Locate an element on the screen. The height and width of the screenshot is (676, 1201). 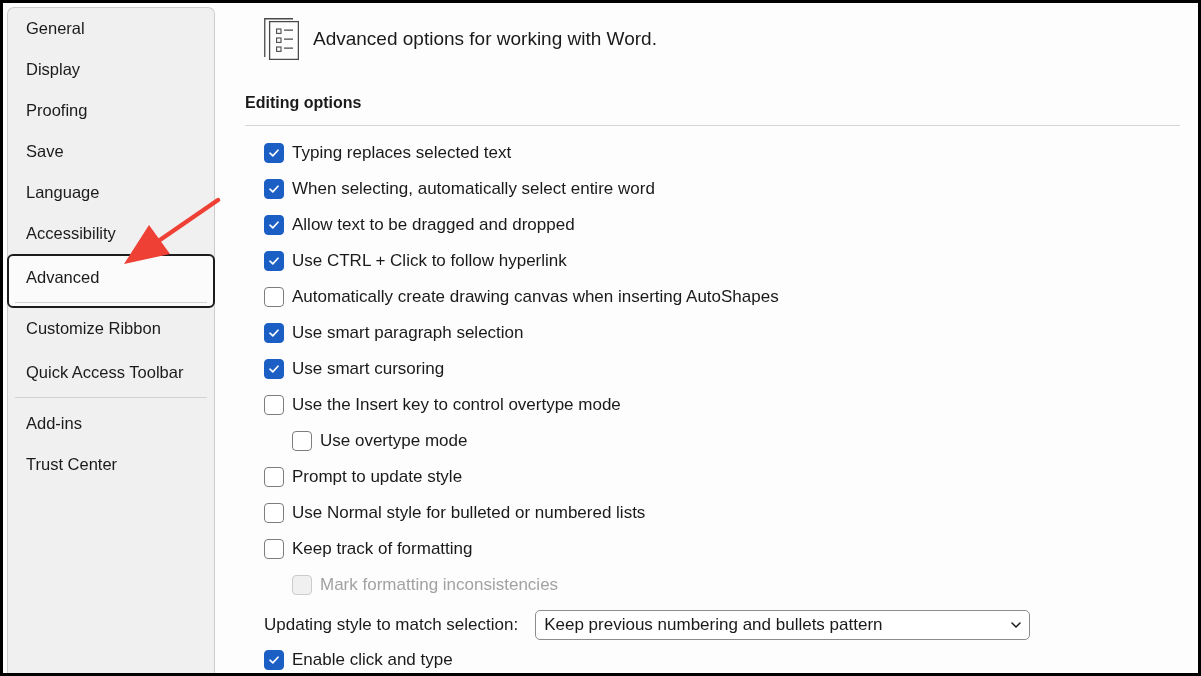
sidebar-item: Add-ins is located at coordinates (111, 423).